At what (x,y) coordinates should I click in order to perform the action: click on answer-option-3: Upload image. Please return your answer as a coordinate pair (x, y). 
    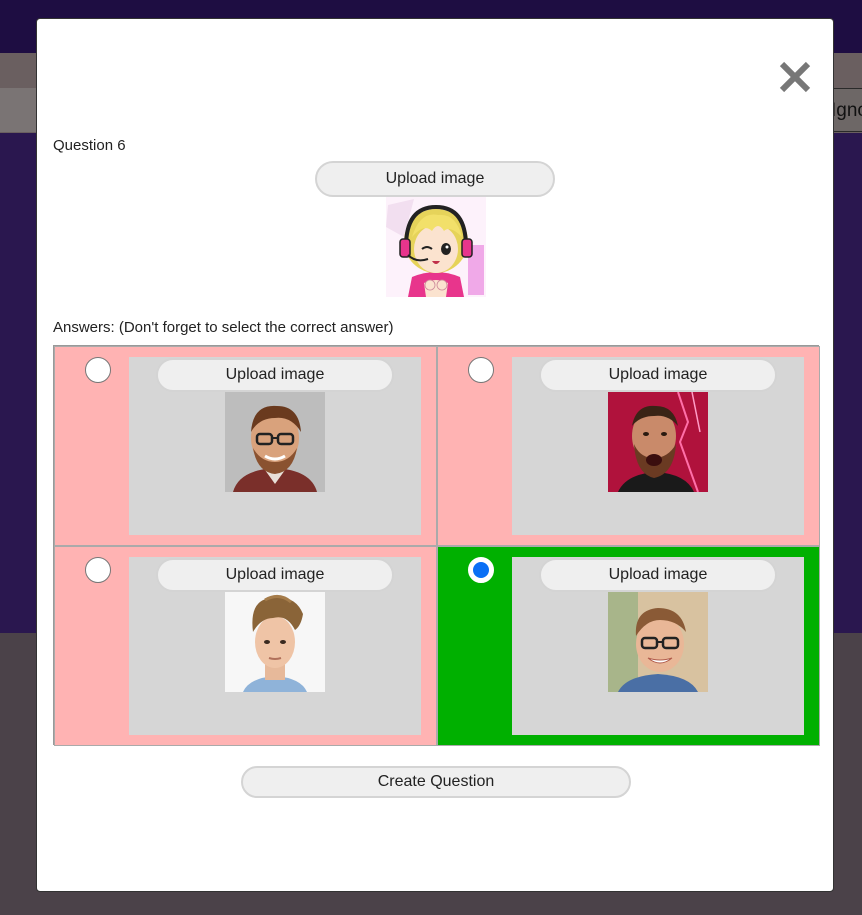
    Looking at the image, I should click on (245, 646).